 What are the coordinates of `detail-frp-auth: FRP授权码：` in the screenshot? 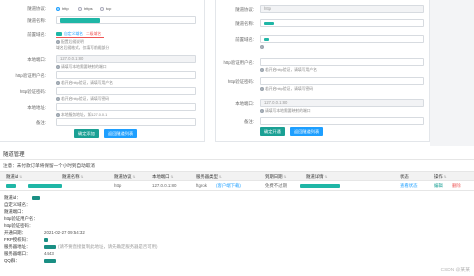 It's located at (17, 239).